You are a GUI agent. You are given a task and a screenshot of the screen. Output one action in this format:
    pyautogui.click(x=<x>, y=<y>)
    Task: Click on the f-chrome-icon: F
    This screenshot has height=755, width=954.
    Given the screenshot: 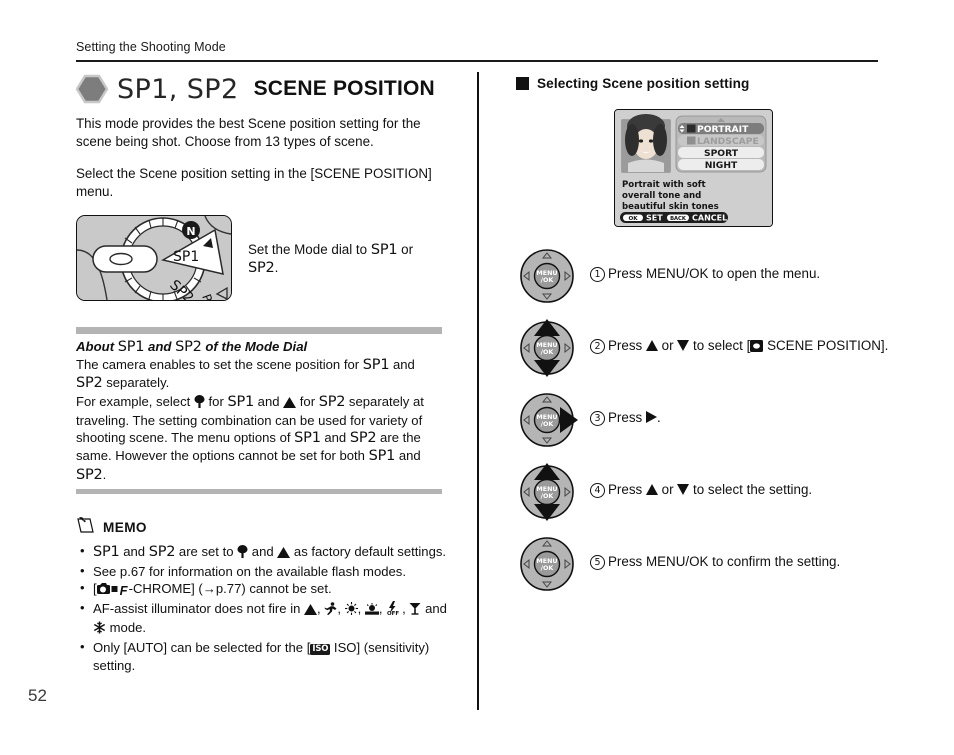 What is the action you would take?
    pyautogui.click(x=123, y=591)
    